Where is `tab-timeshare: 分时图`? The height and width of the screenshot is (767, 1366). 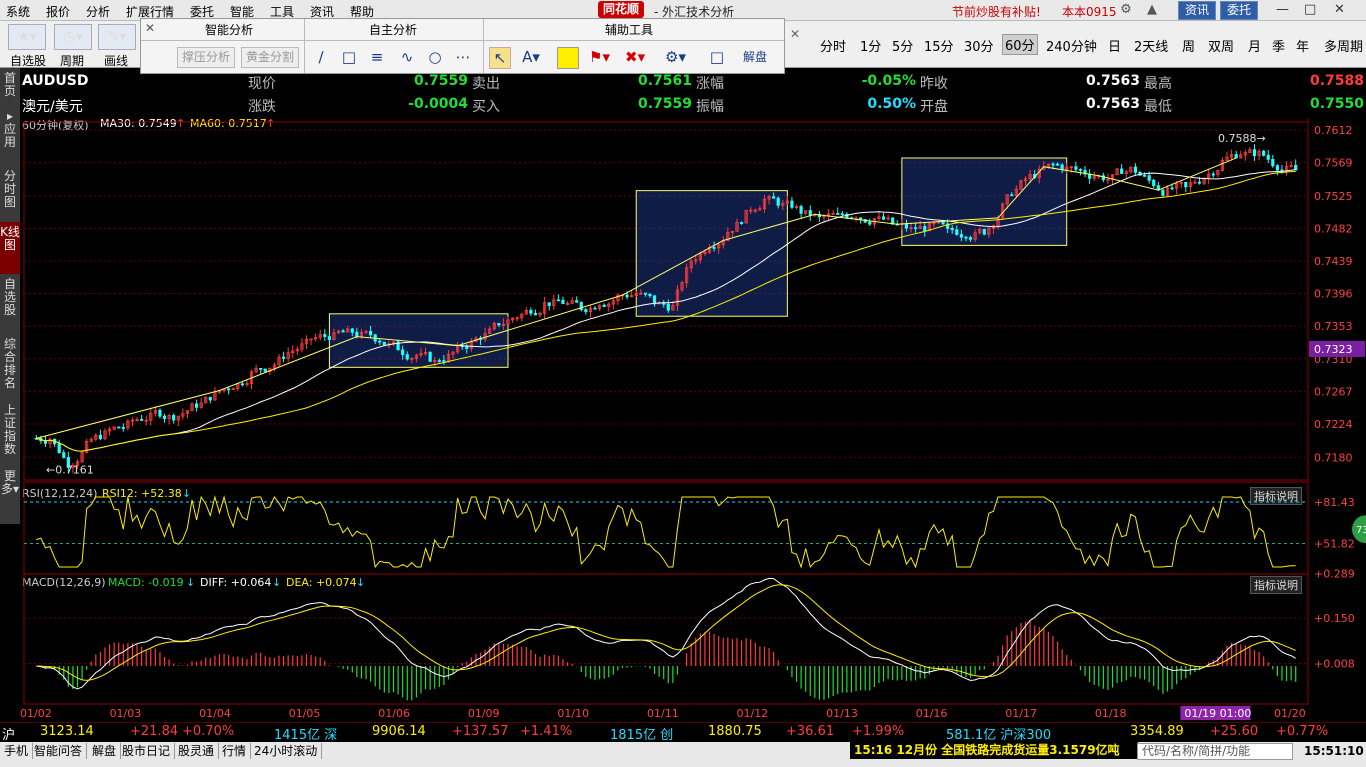
tab-timeshare: 分时图 is located at coordinates (10, 195).